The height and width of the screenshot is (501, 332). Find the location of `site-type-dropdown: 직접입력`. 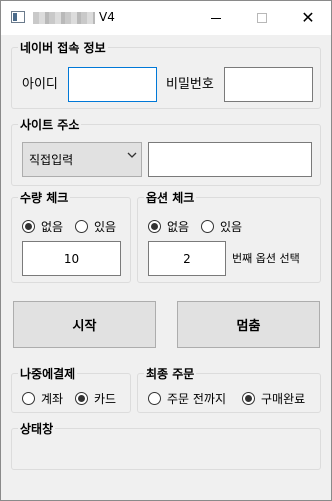

site-type-dropdown: 직접입력 is located at coordinates (82, 159).